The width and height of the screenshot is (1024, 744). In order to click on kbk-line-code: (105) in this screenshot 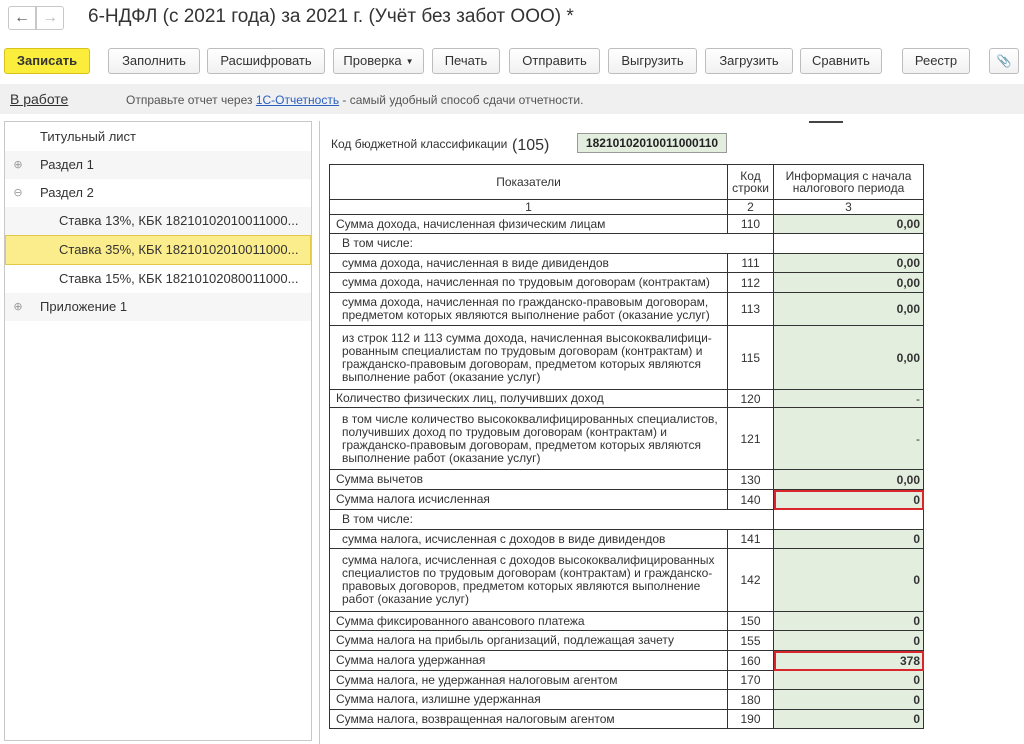, I will do `click(531, 145)`.